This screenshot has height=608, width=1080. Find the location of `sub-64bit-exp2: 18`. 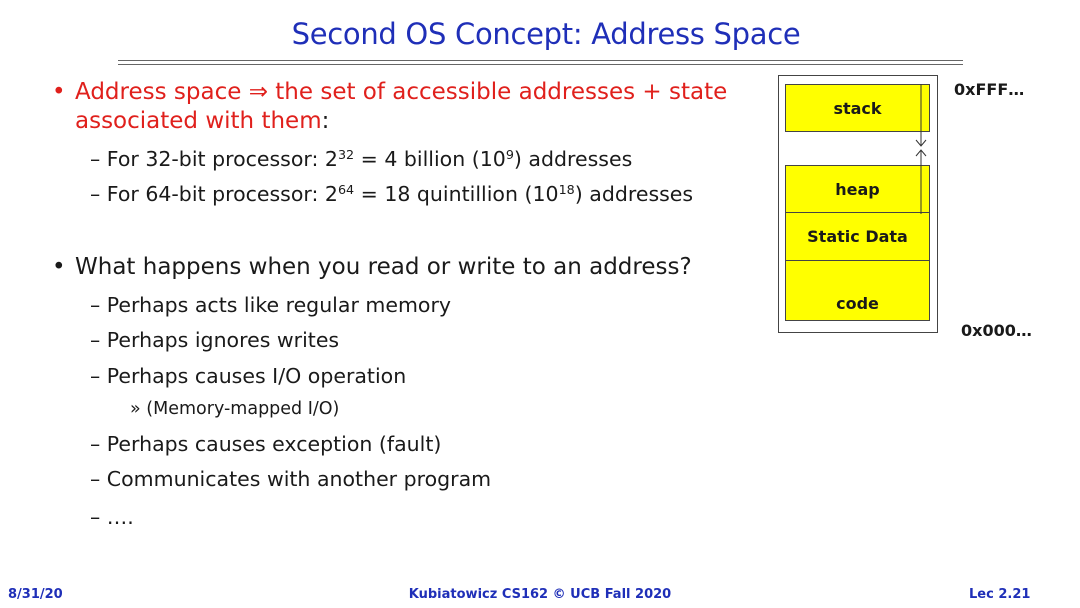

sub-64bit-exp2: 18 is located at coordinates (566, 190).